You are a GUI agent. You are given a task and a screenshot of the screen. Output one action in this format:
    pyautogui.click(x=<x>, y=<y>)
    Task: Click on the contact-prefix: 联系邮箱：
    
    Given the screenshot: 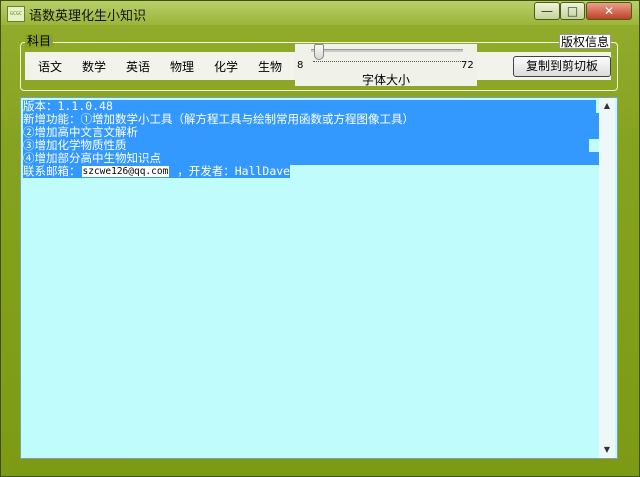 What is the action you would take?
    pyautogui.click(x=52, y=171)
    